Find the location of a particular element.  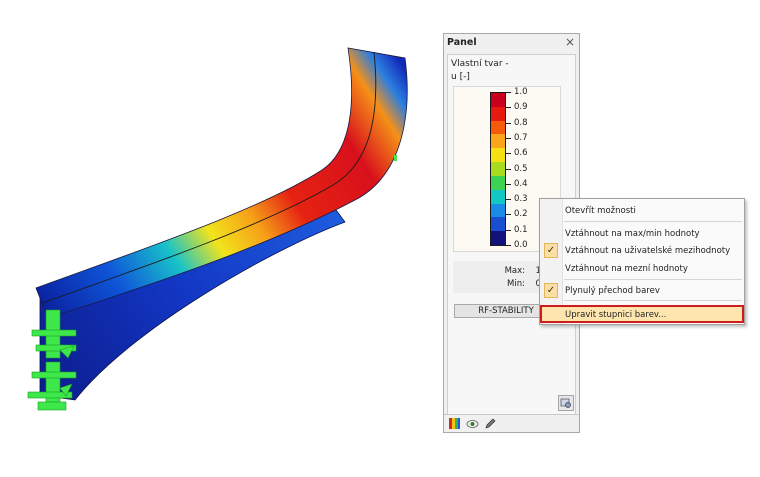

scale-tick-label: 0.4 is located at coordinates (521, 183).